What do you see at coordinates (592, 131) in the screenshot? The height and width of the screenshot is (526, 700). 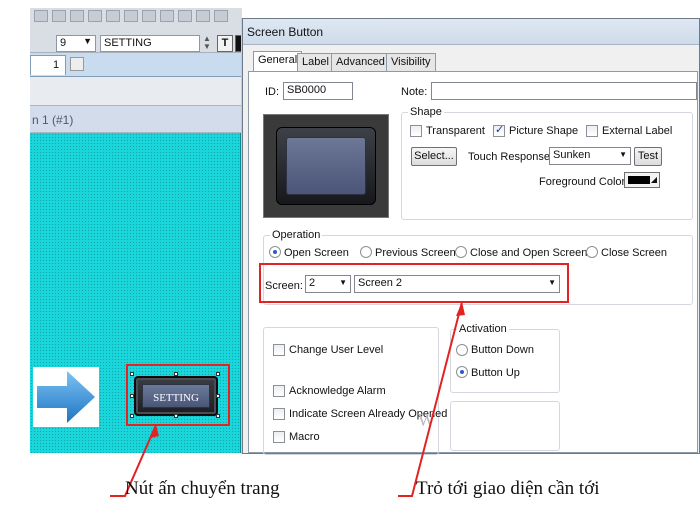 I see `external-label-checkbox` at bounding box center [592, 131].